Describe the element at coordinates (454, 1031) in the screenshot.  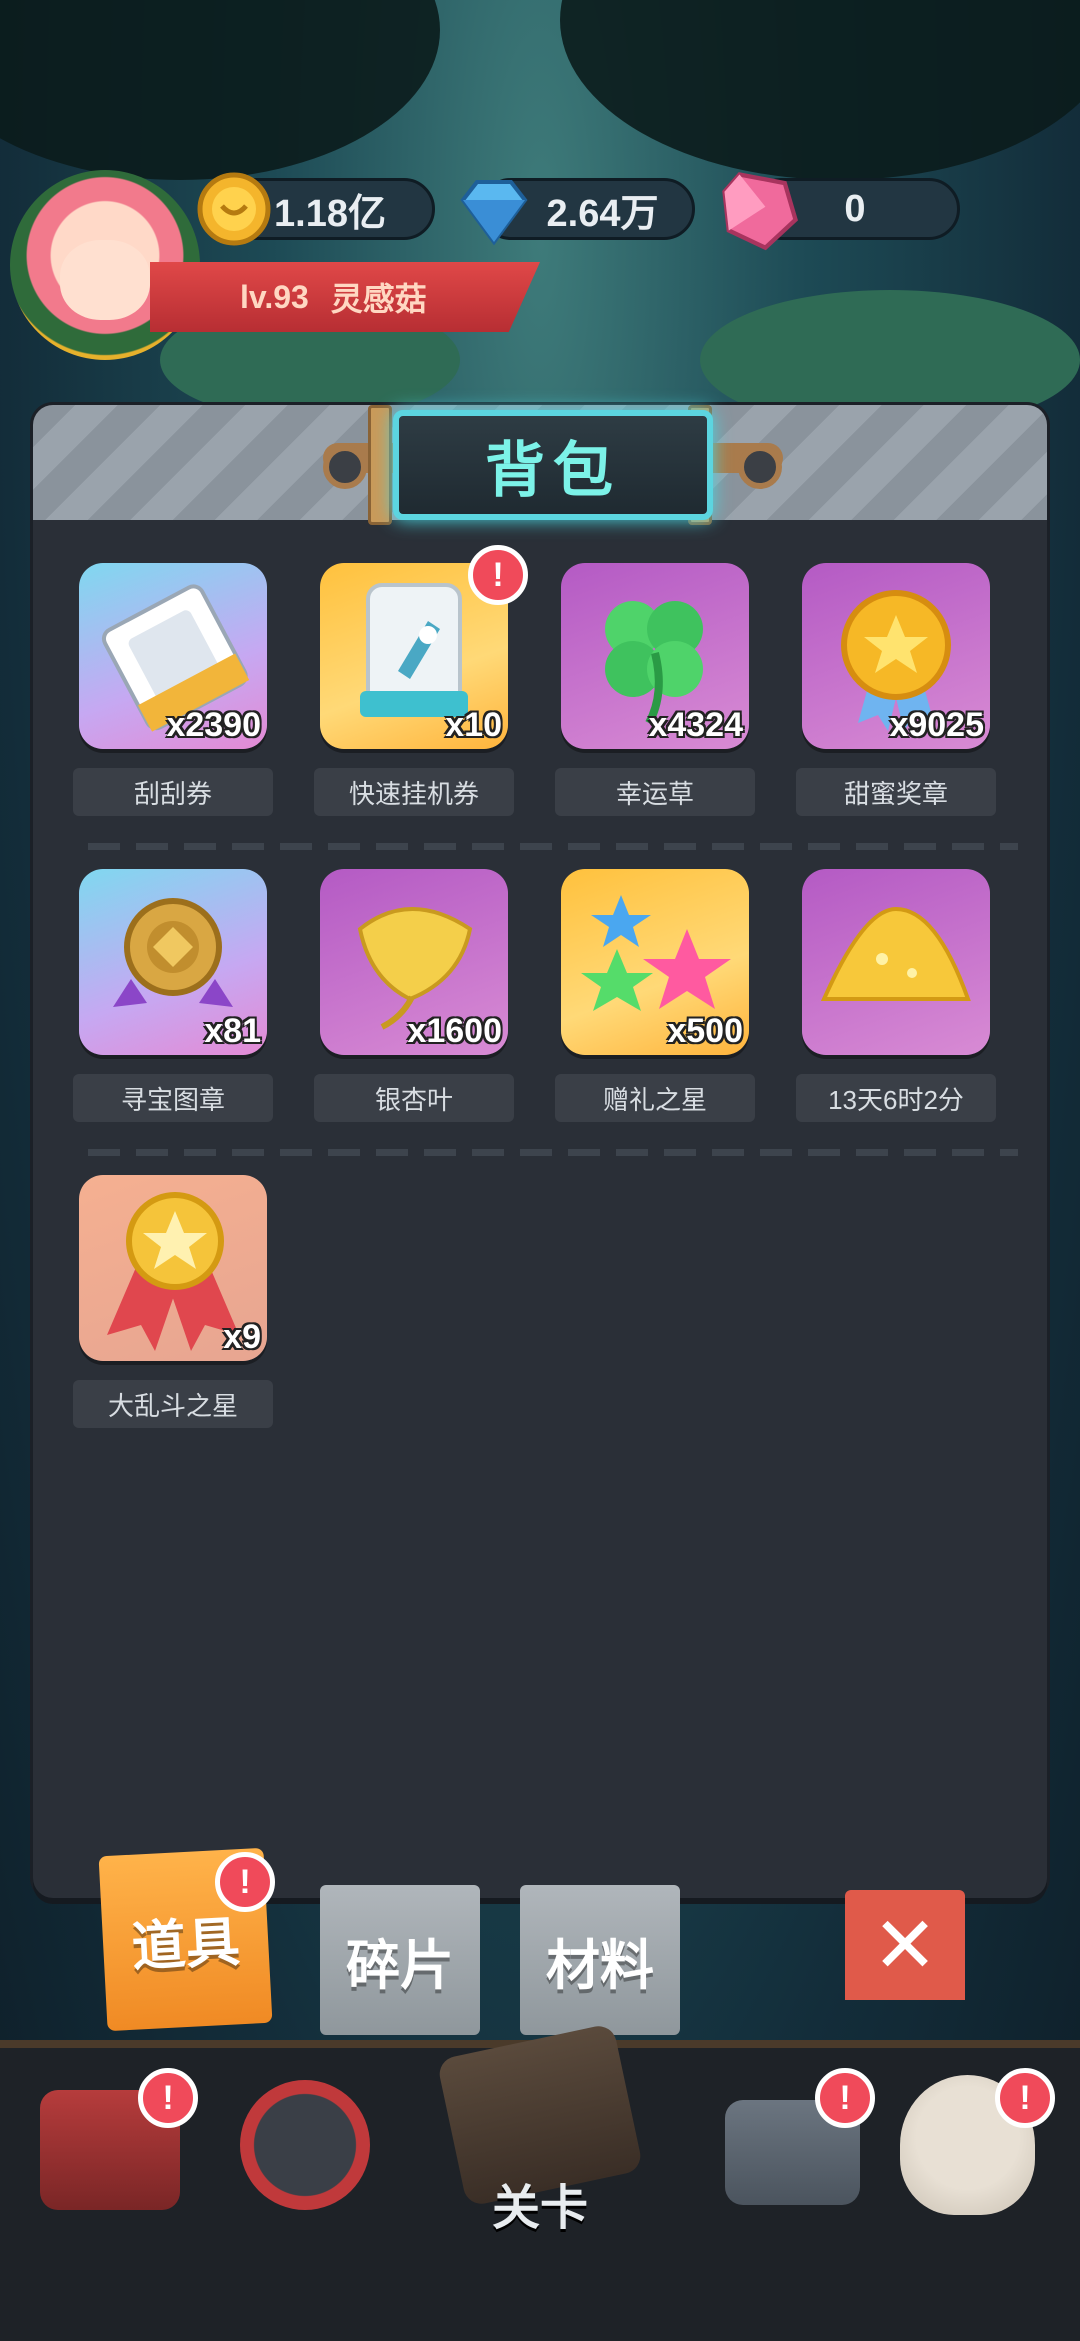
I see `item-count: x1600` at that location.